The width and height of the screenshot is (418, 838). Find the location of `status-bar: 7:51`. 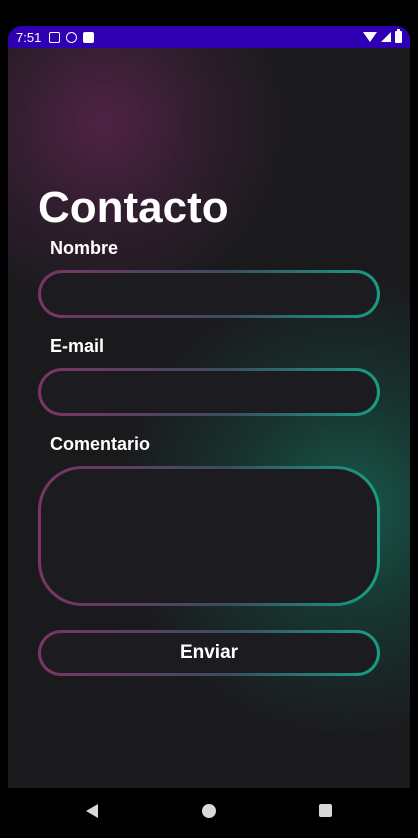

status-bar: 7:51 is located at coordinates (209, 37).